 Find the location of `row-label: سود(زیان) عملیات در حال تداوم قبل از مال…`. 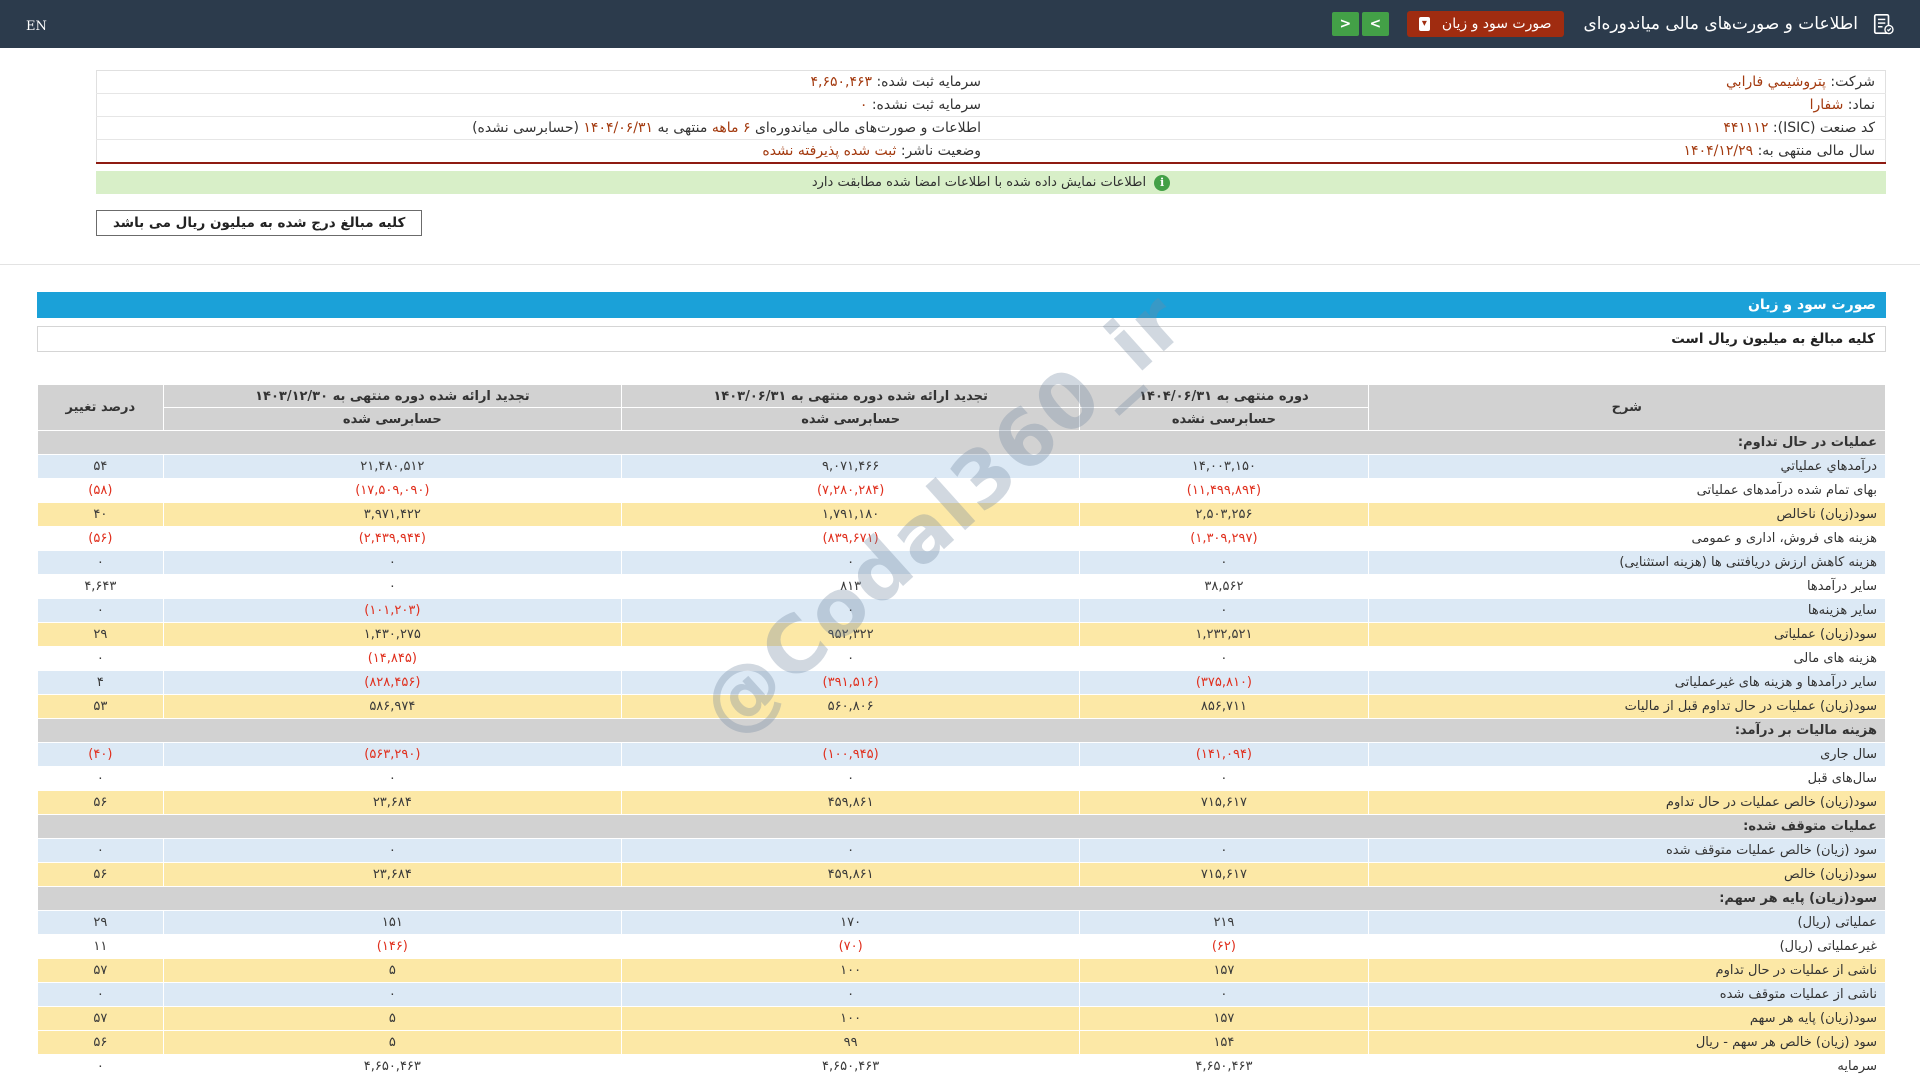

row-label: سود(زیان) عملیات در حال تداوم قبل از مال… is located at coordinates (1627, 706).